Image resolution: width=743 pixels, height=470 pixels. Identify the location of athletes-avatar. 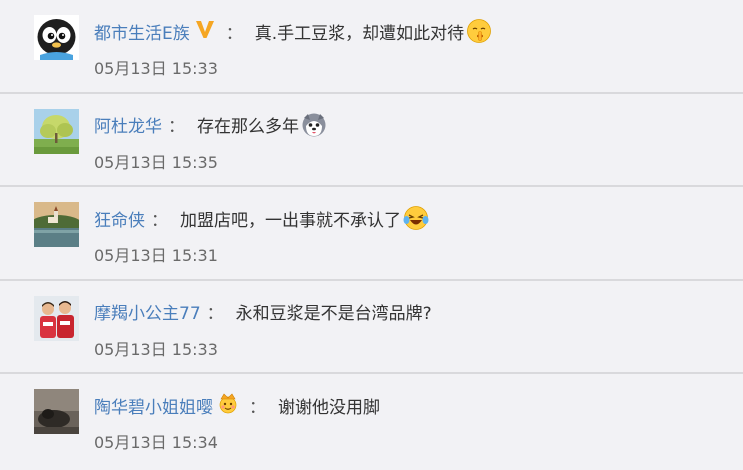
(56, 318).